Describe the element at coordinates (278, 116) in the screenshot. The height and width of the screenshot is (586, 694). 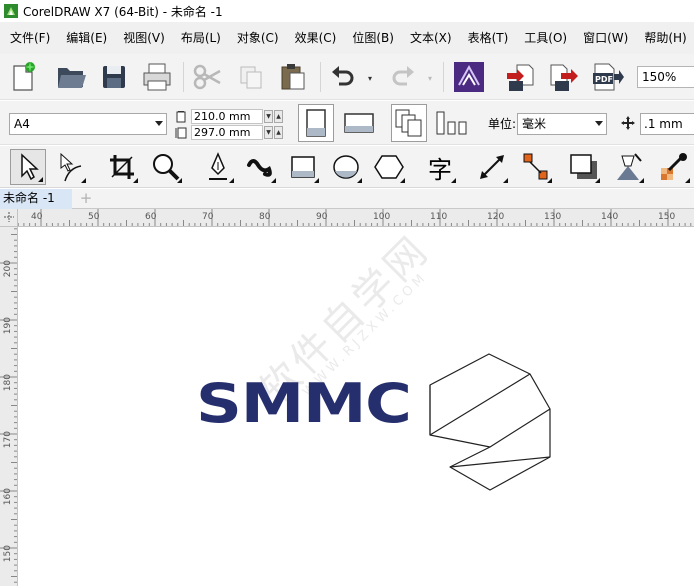
I see `width-spin-up: ▲` at that location.